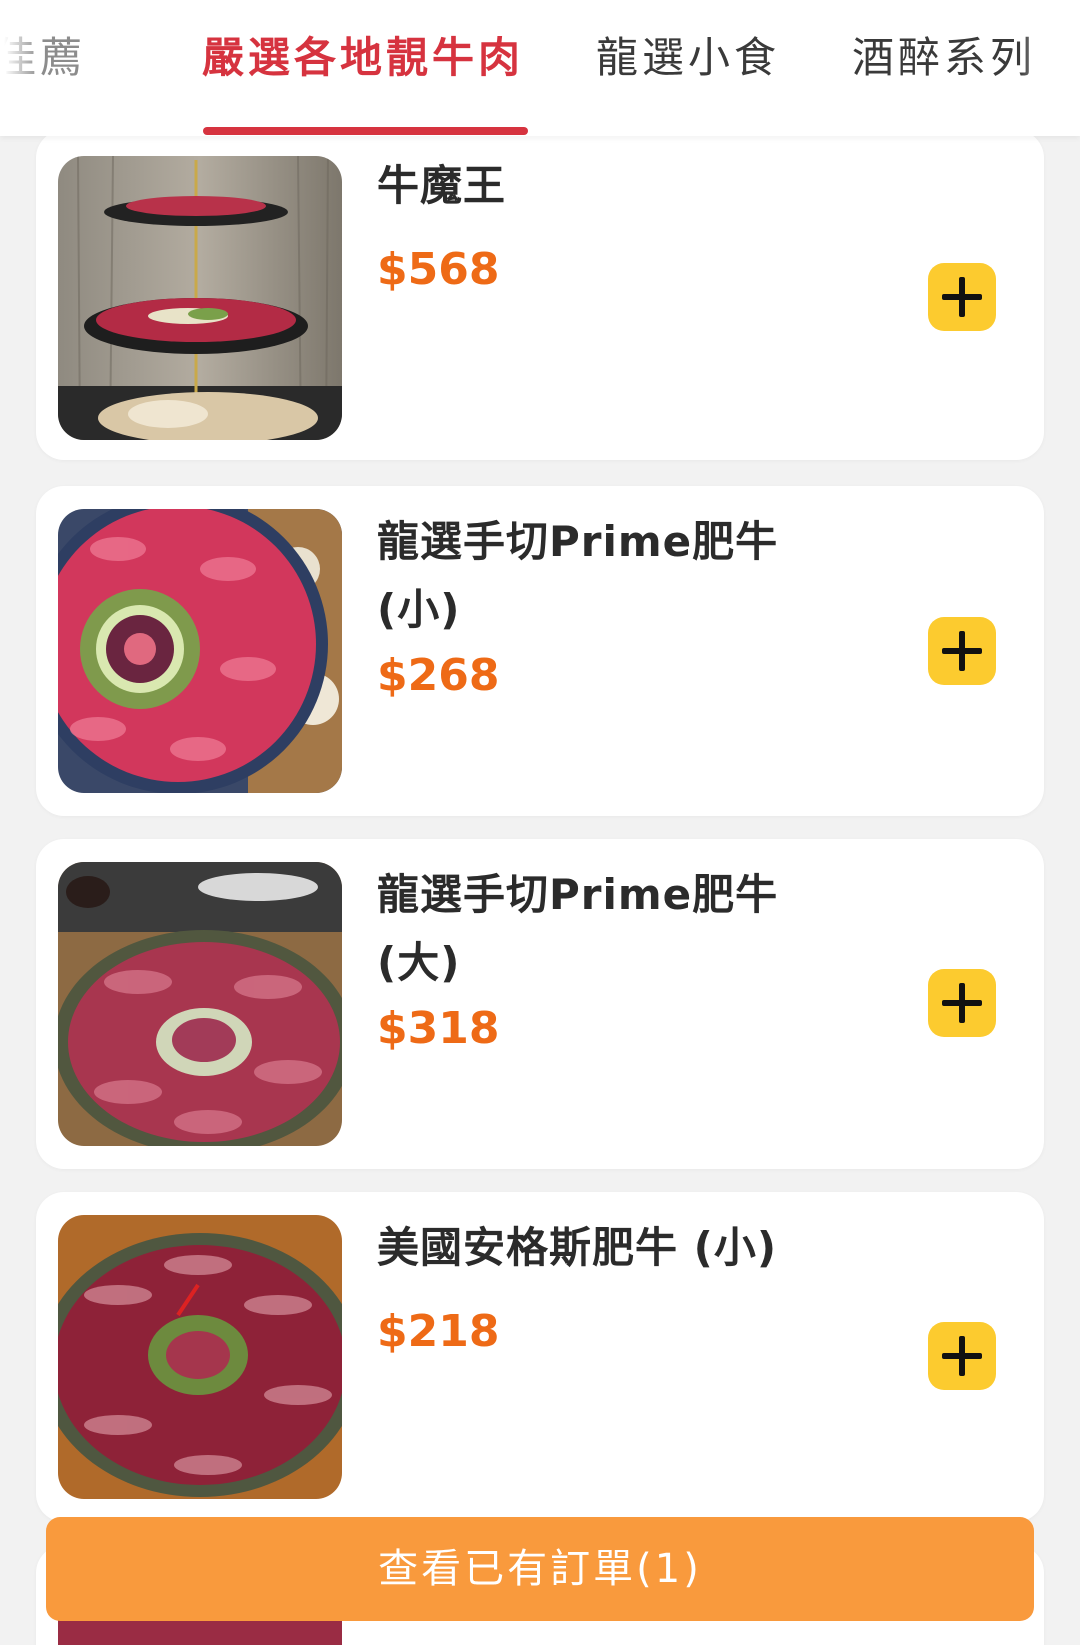 This screenshot has height=1645, width=1080. What do you see at coordinates (1050, 62) in the screenshot?
I see `tab-fade-right` at bounding box center [1050, 62].